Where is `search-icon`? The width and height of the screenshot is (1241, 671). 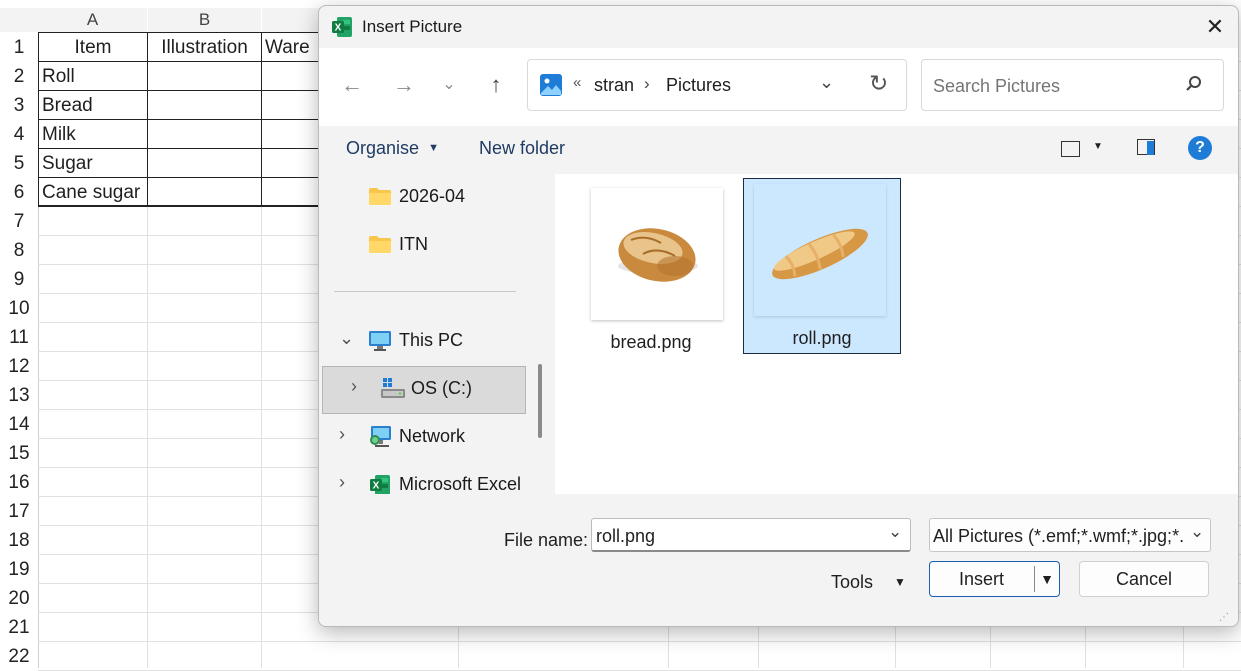
search-icon is located at coordinates (1195, 85).